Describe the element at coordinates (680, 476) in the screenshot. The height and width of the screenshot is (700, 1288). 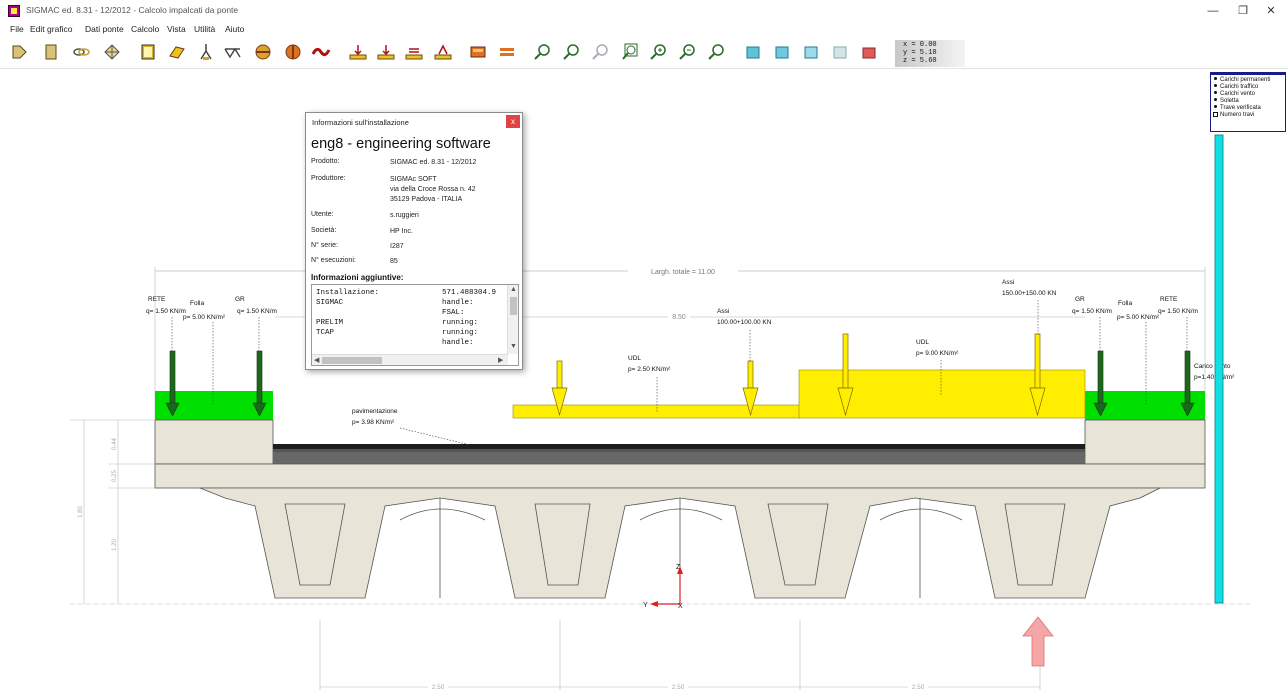
I see `deck-slab` at that location.